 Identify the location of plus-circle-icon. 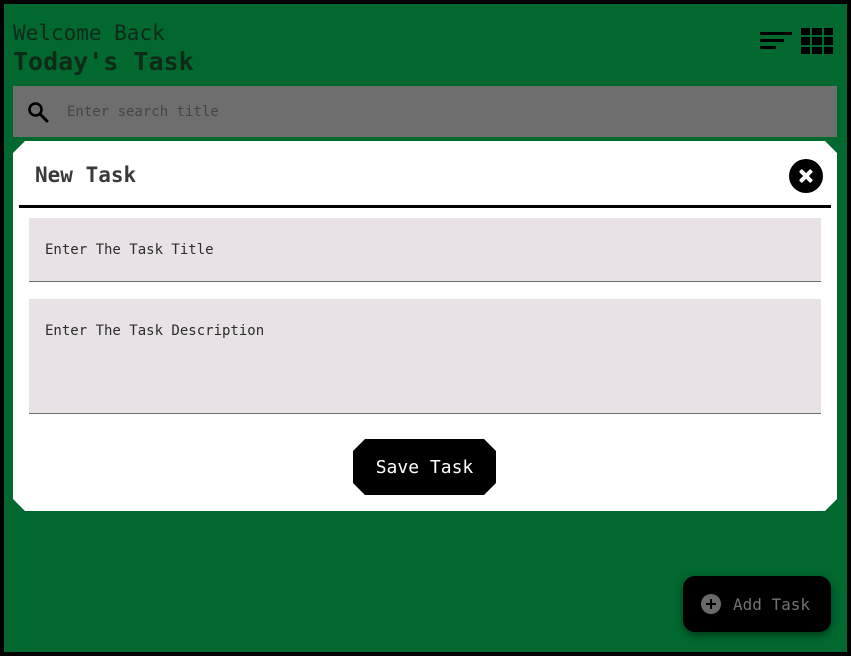
(711, 604).